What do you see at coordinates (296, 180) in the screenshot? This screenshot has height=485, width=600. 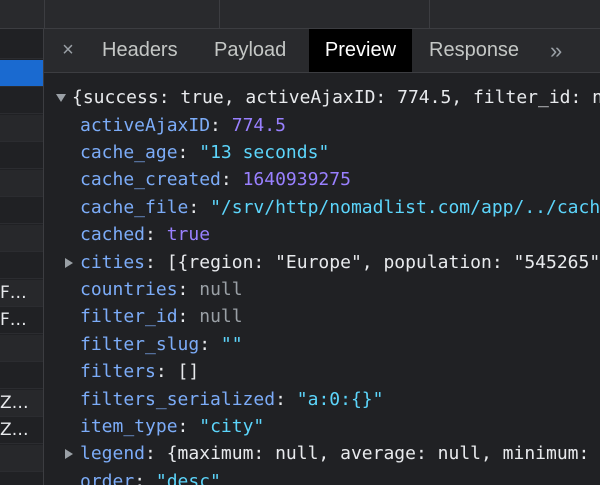 I see `json-value: 1640939275` at bounding box center [296, 180].